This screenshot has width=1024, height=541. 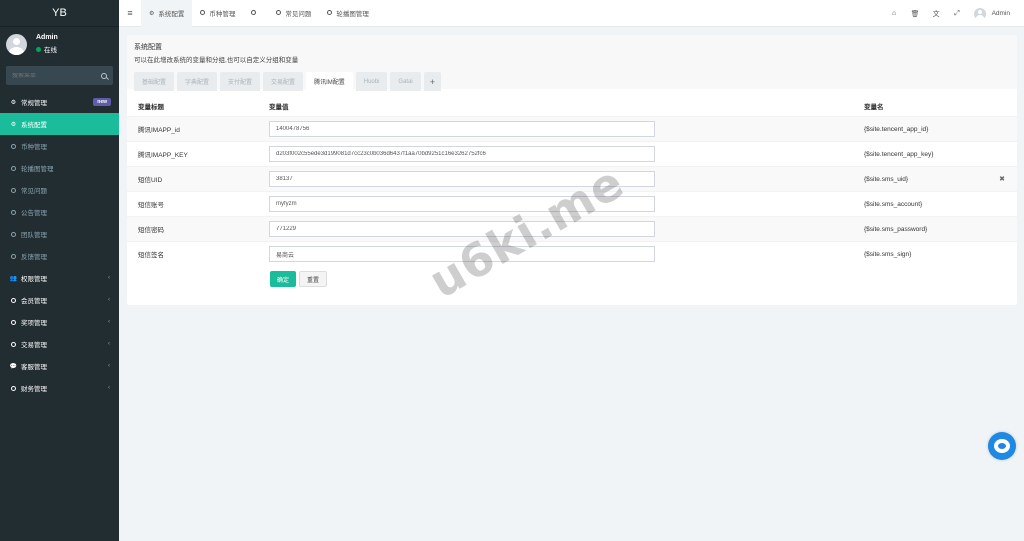 I want to click on gears-icon: ⚙, so click(x=13, y=102).